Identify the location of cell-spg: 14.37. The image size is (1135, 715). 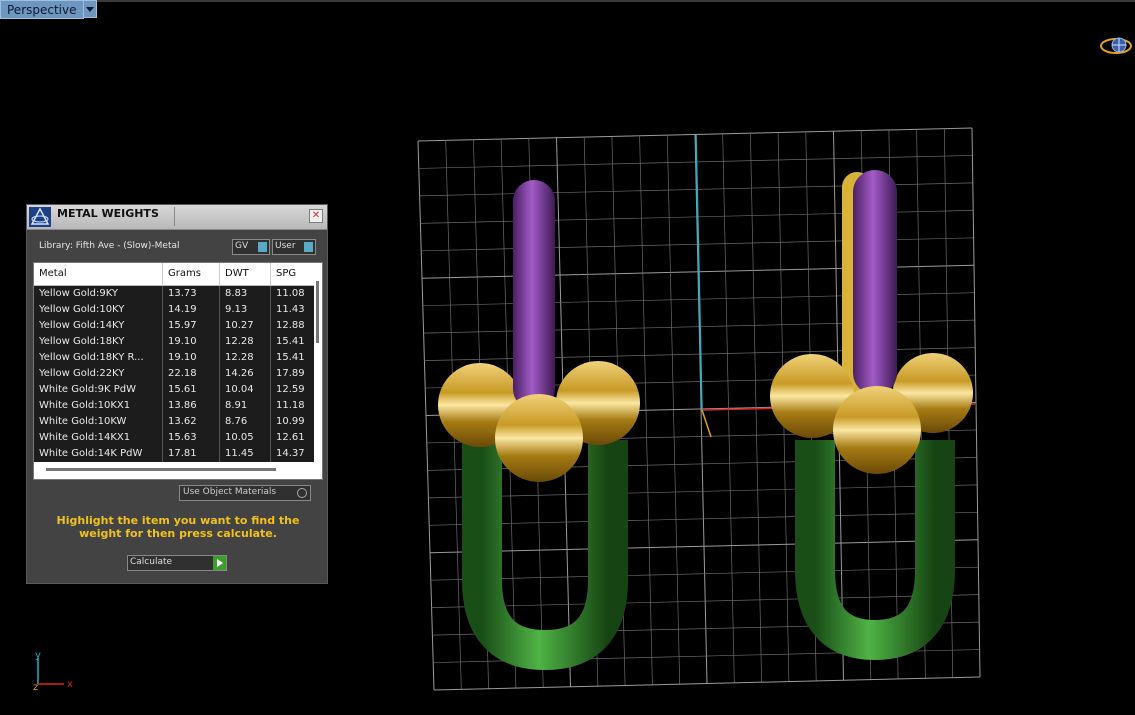
(290, 453).